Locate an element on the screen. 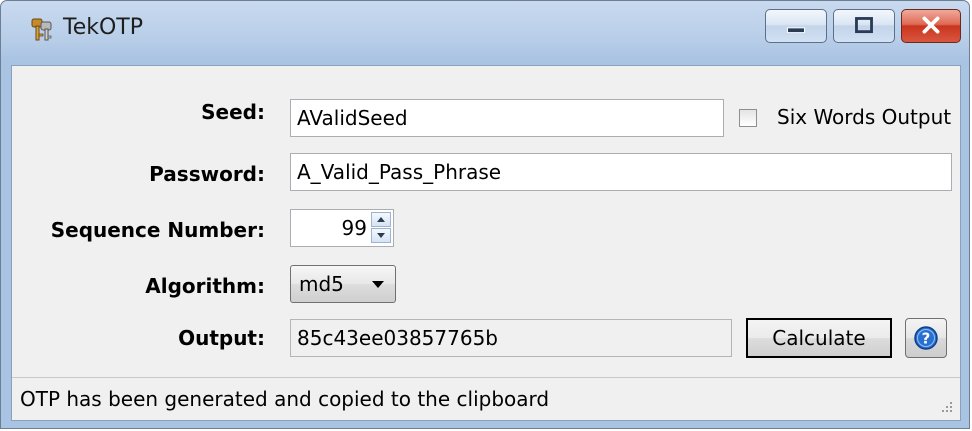 The image size is (972, 431). seed-label: Seed: is located at coordinates (233, 112).